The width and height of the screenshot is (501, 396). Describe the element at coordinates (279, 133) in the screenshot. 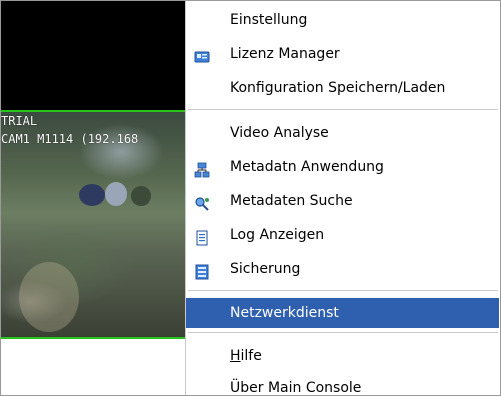

I see `menu-item-label: Video Analyse` at that location.